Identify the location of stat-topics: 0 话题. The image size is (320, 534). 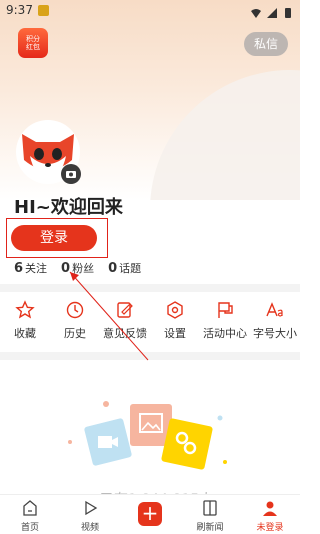
(124, 268).